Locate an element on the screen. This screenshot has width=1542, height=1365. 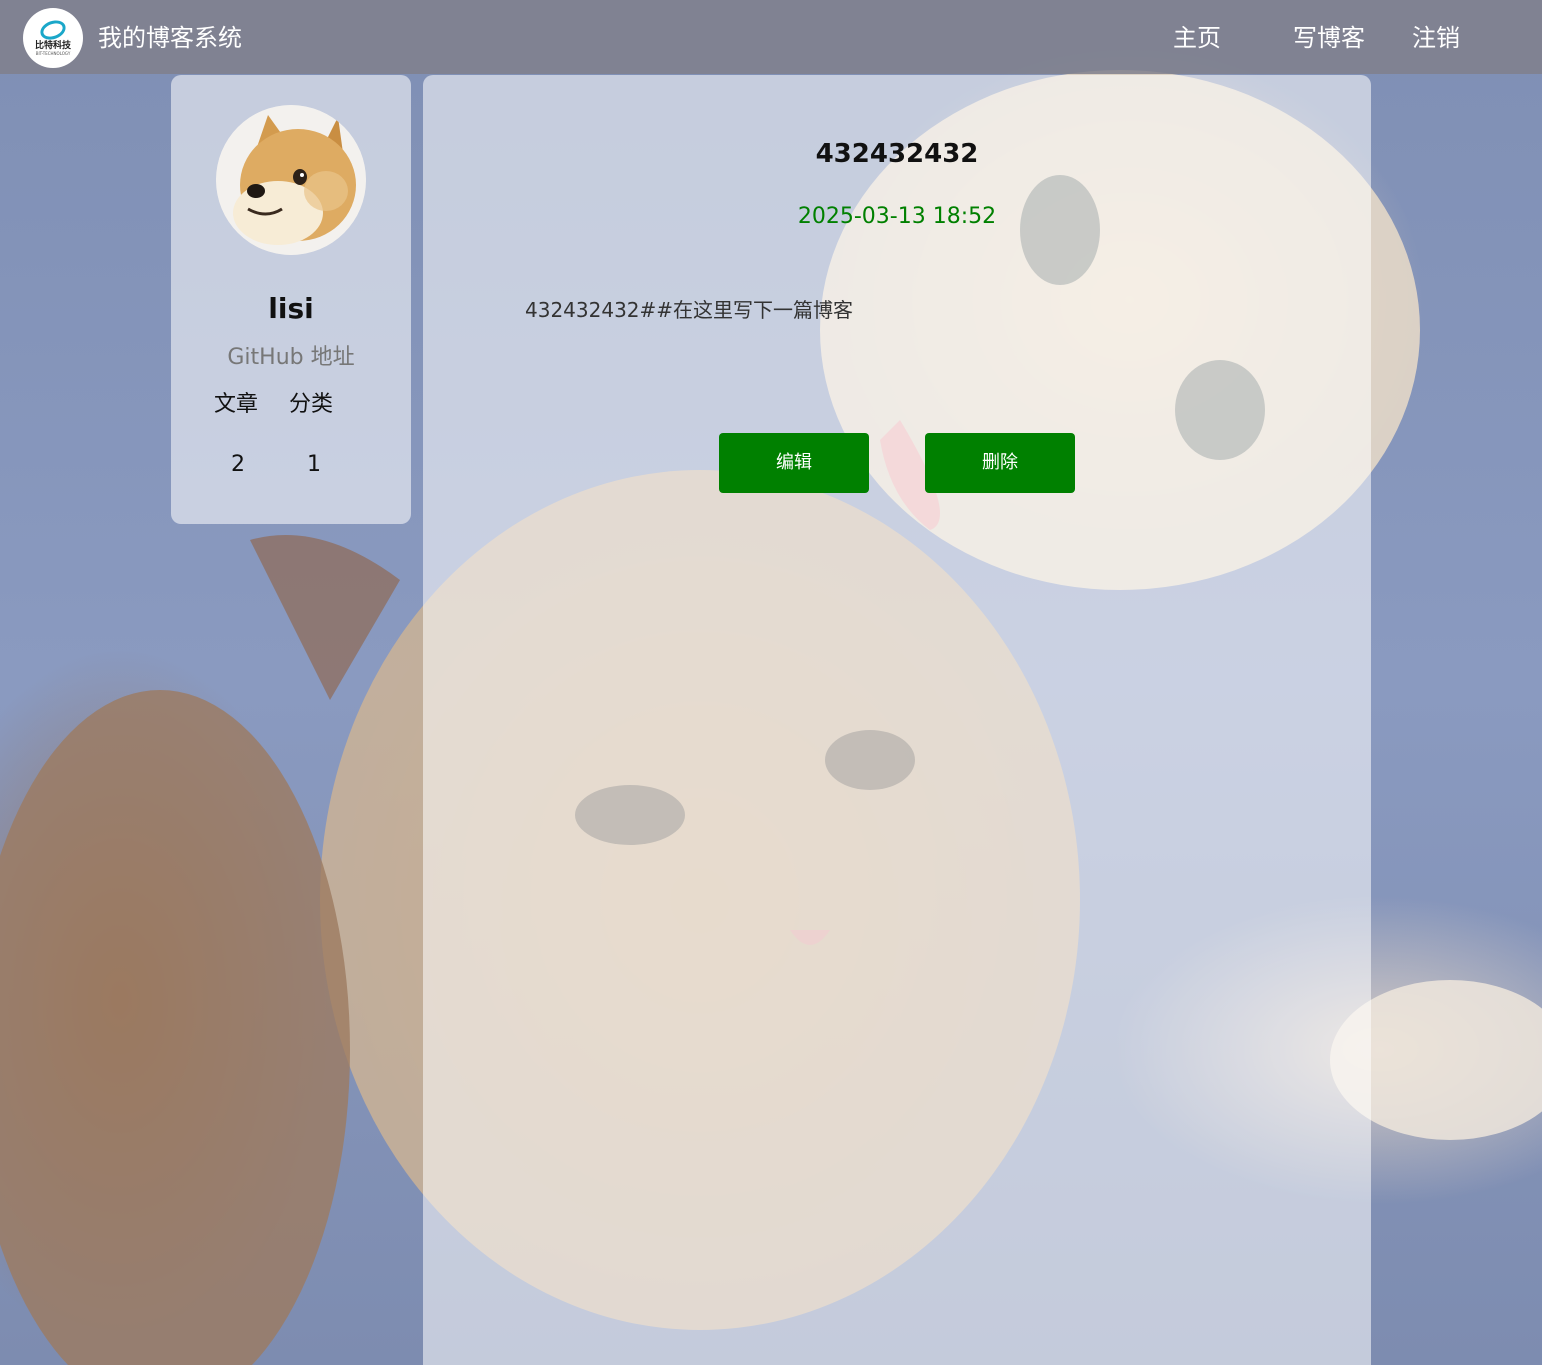
site-logo: 比特科技 BIT-TECHNOLOGY is located at coordinates (53, 38).